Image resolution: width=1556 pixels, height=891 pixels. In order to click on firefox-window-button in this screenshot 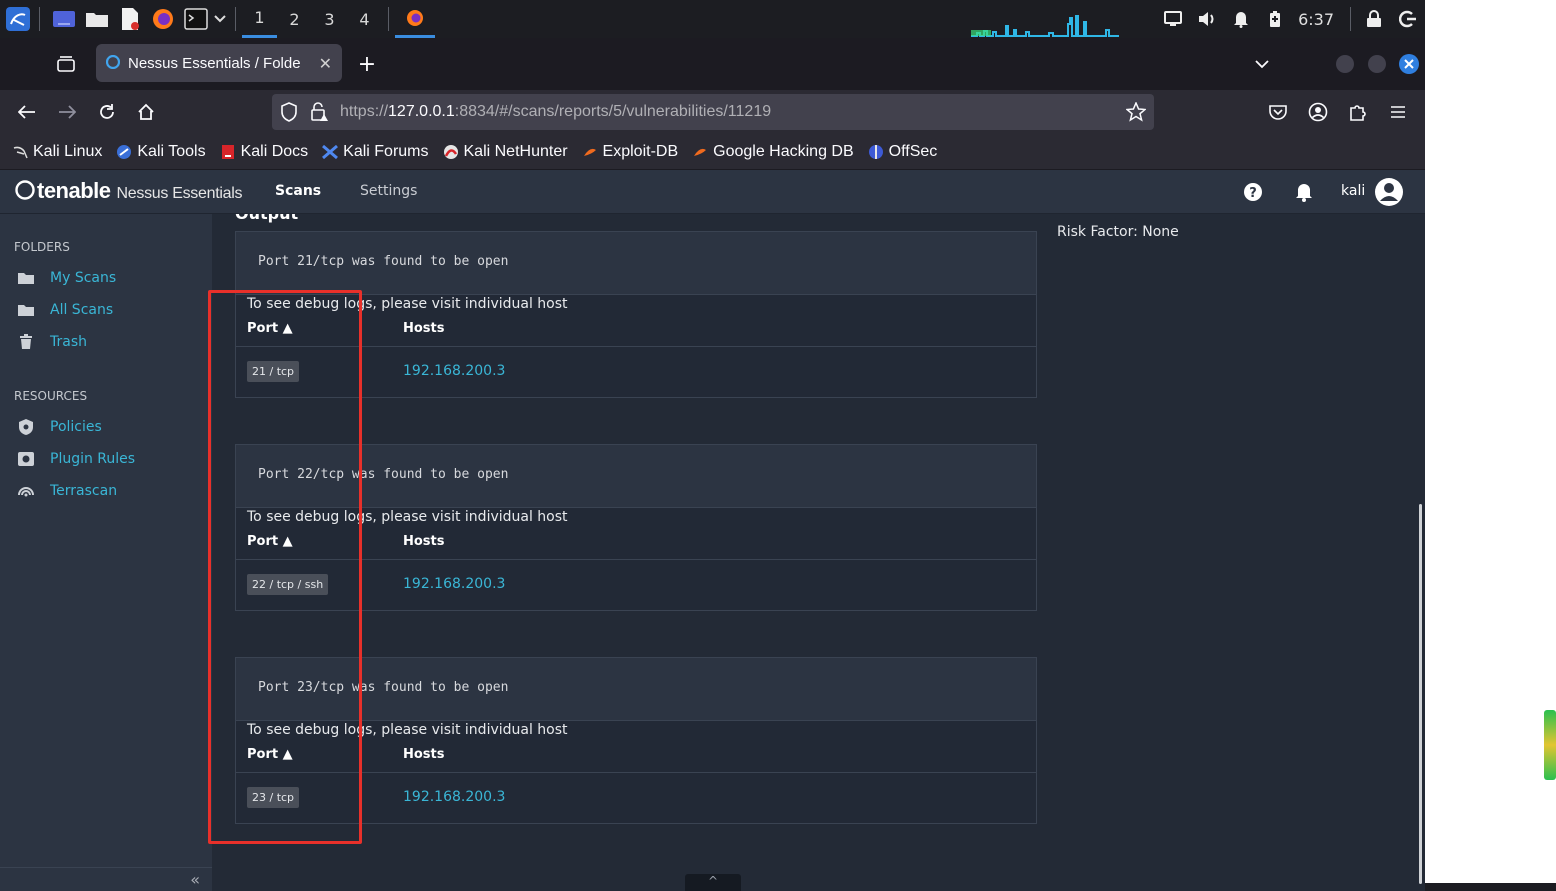, I will do `click(415, 19)`.